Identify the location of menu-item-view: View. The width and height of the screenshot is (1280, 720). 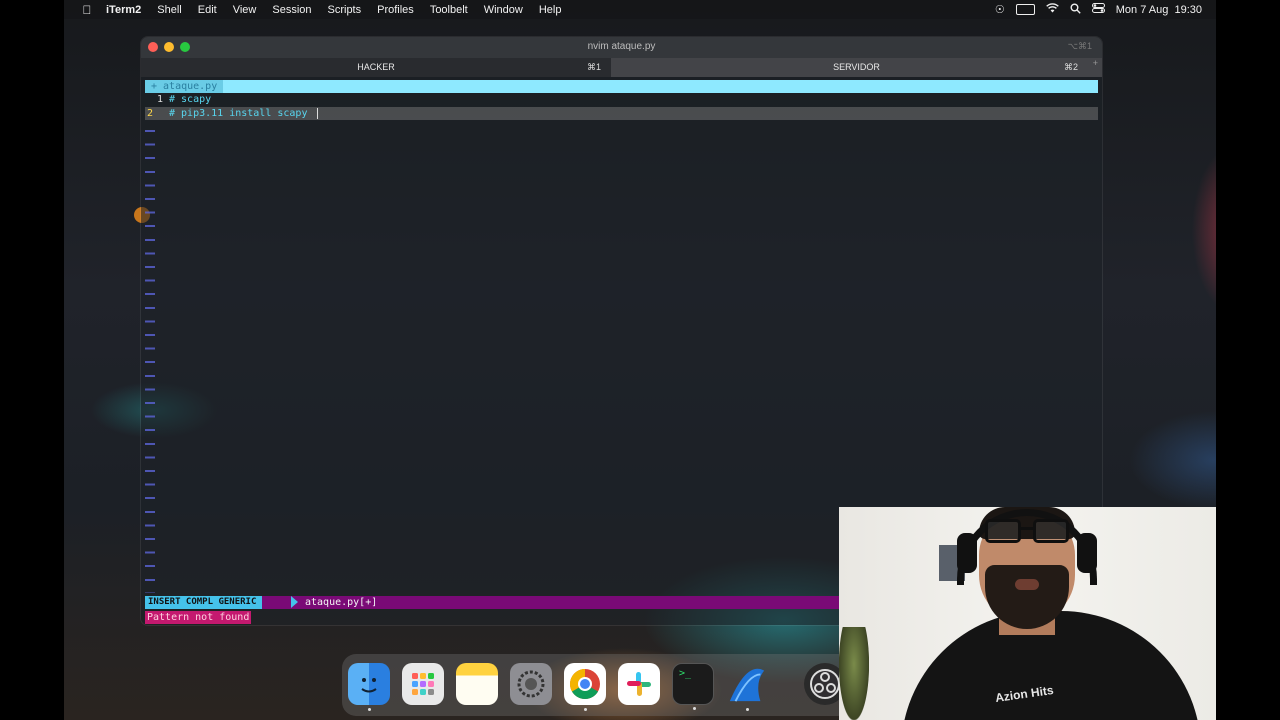
(245, 10).